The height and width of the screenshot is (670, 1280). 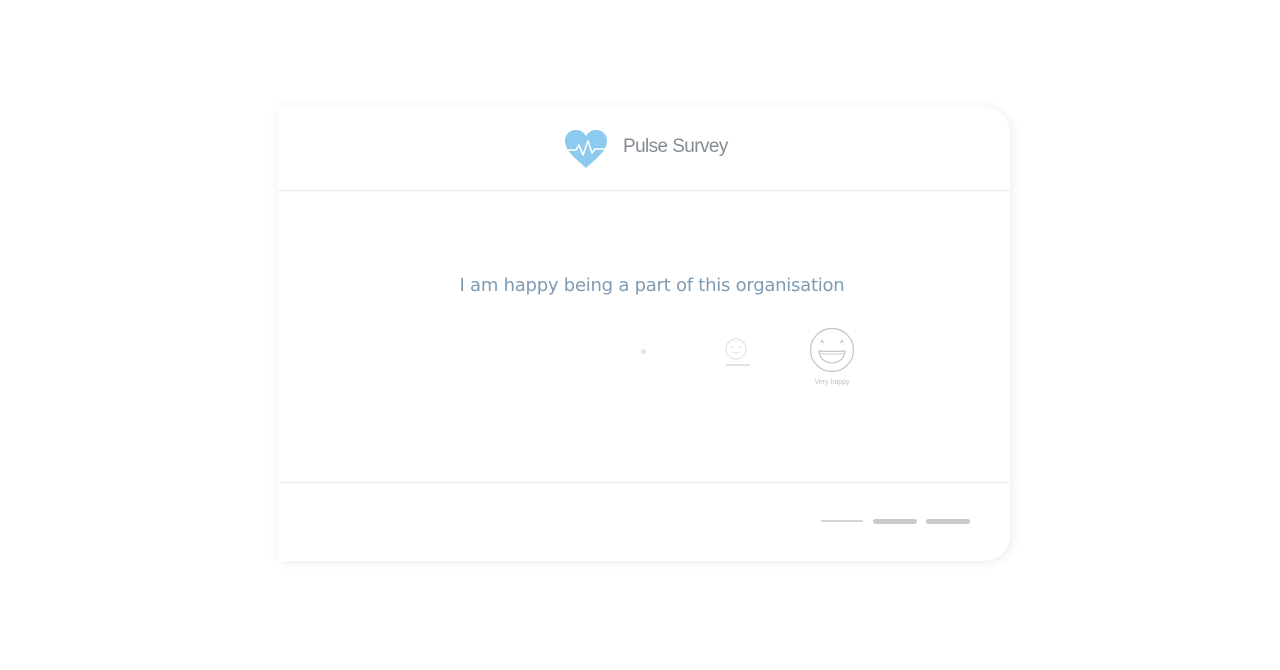 I want to click on heart-pulse-icon, so click(x=586, y=149).